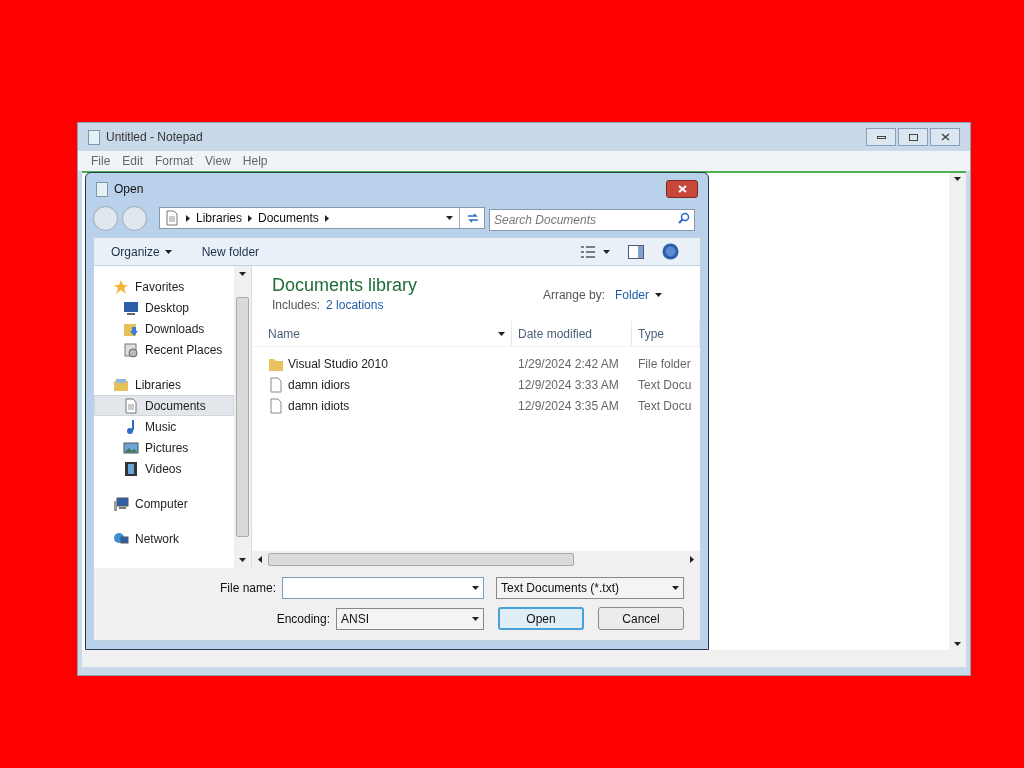 This screenshot has height=768, width=1024. Describe the element at coordinates (303, 619) in the screenshot. I see `encoding-label: Encoding:` at that location.